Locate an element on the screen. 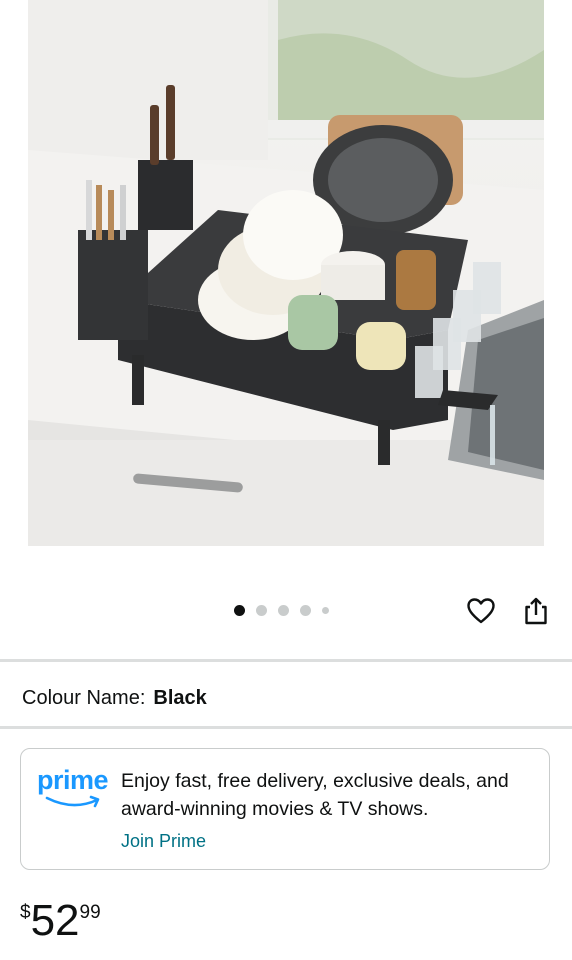 The width and height of the screenshot is (572, 960). share-icon is located at coordinates (536, 611).